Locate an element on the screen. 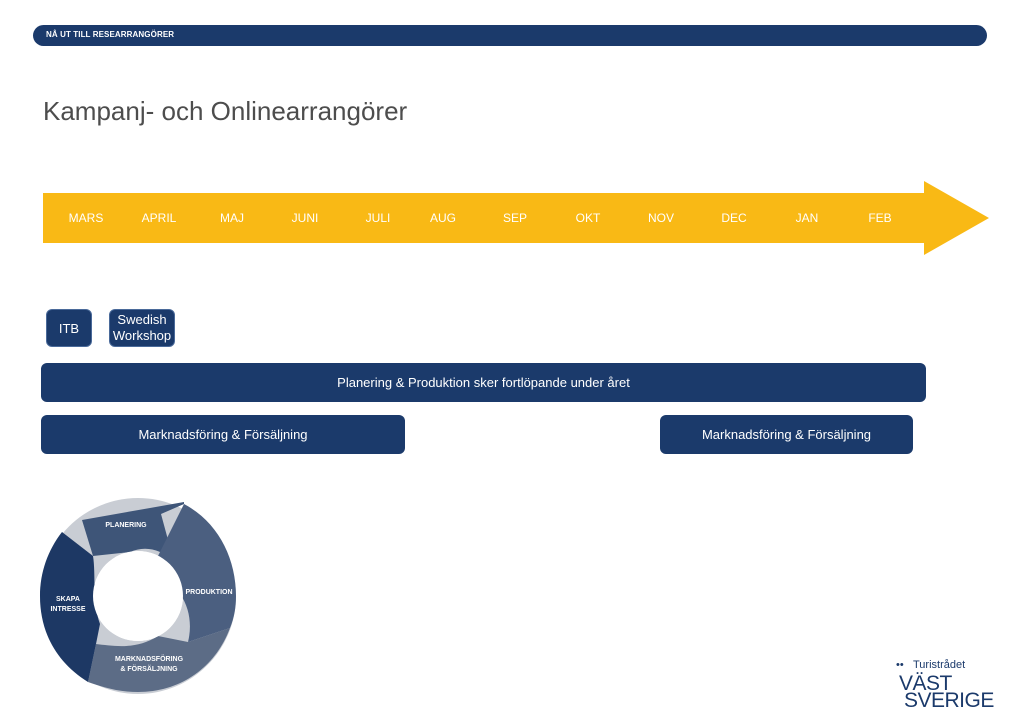 This screenshot has height=723, width=1024. logo-small-text: Turistrådet is located at coordinates (939, 665).